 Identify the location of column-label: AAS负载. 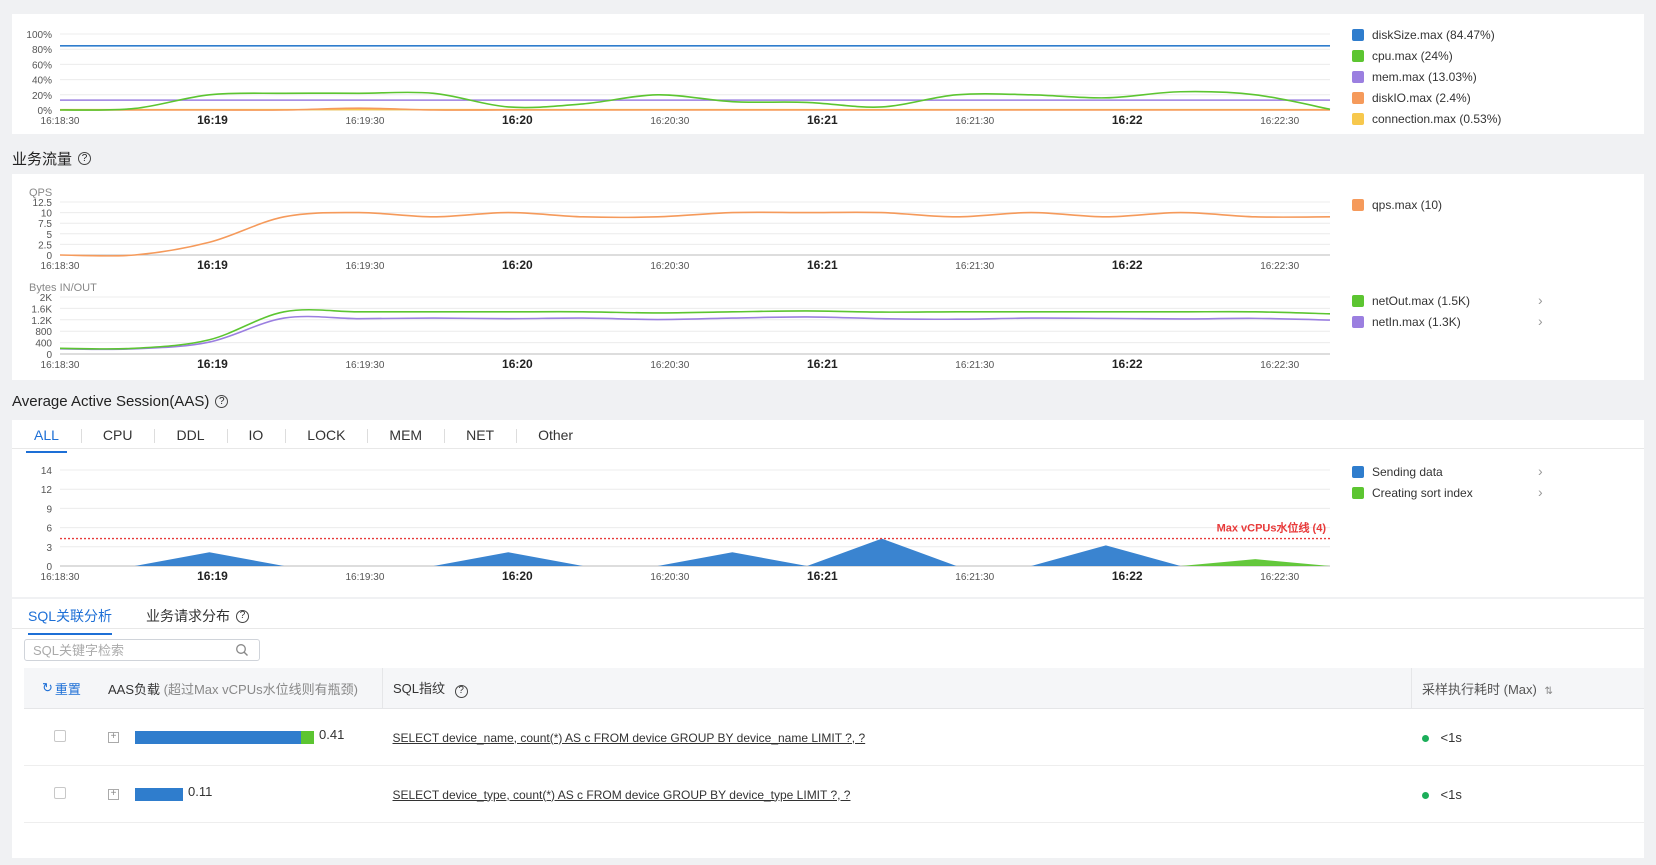
(134, 689).